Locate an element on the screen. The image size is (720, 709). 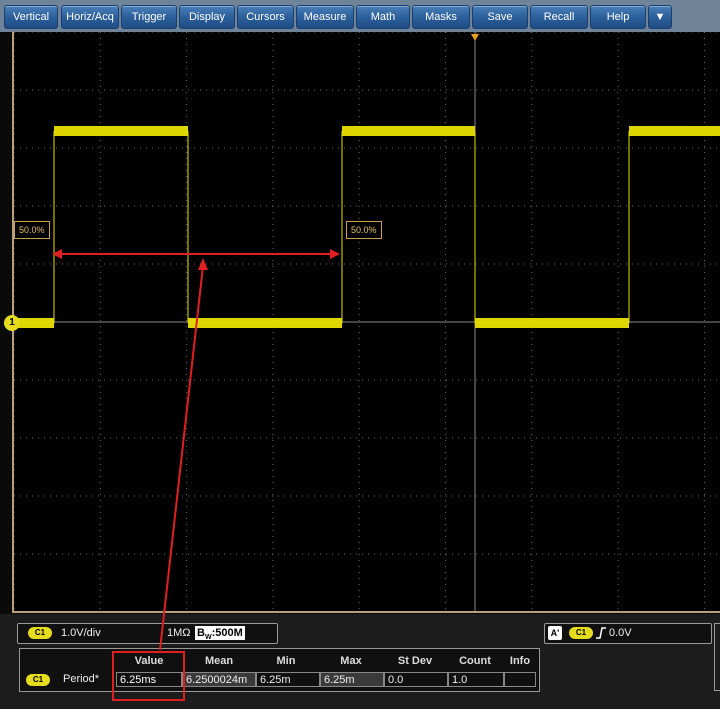
ref-level-left-label: 50.0% is located at coordinates (32, 230).